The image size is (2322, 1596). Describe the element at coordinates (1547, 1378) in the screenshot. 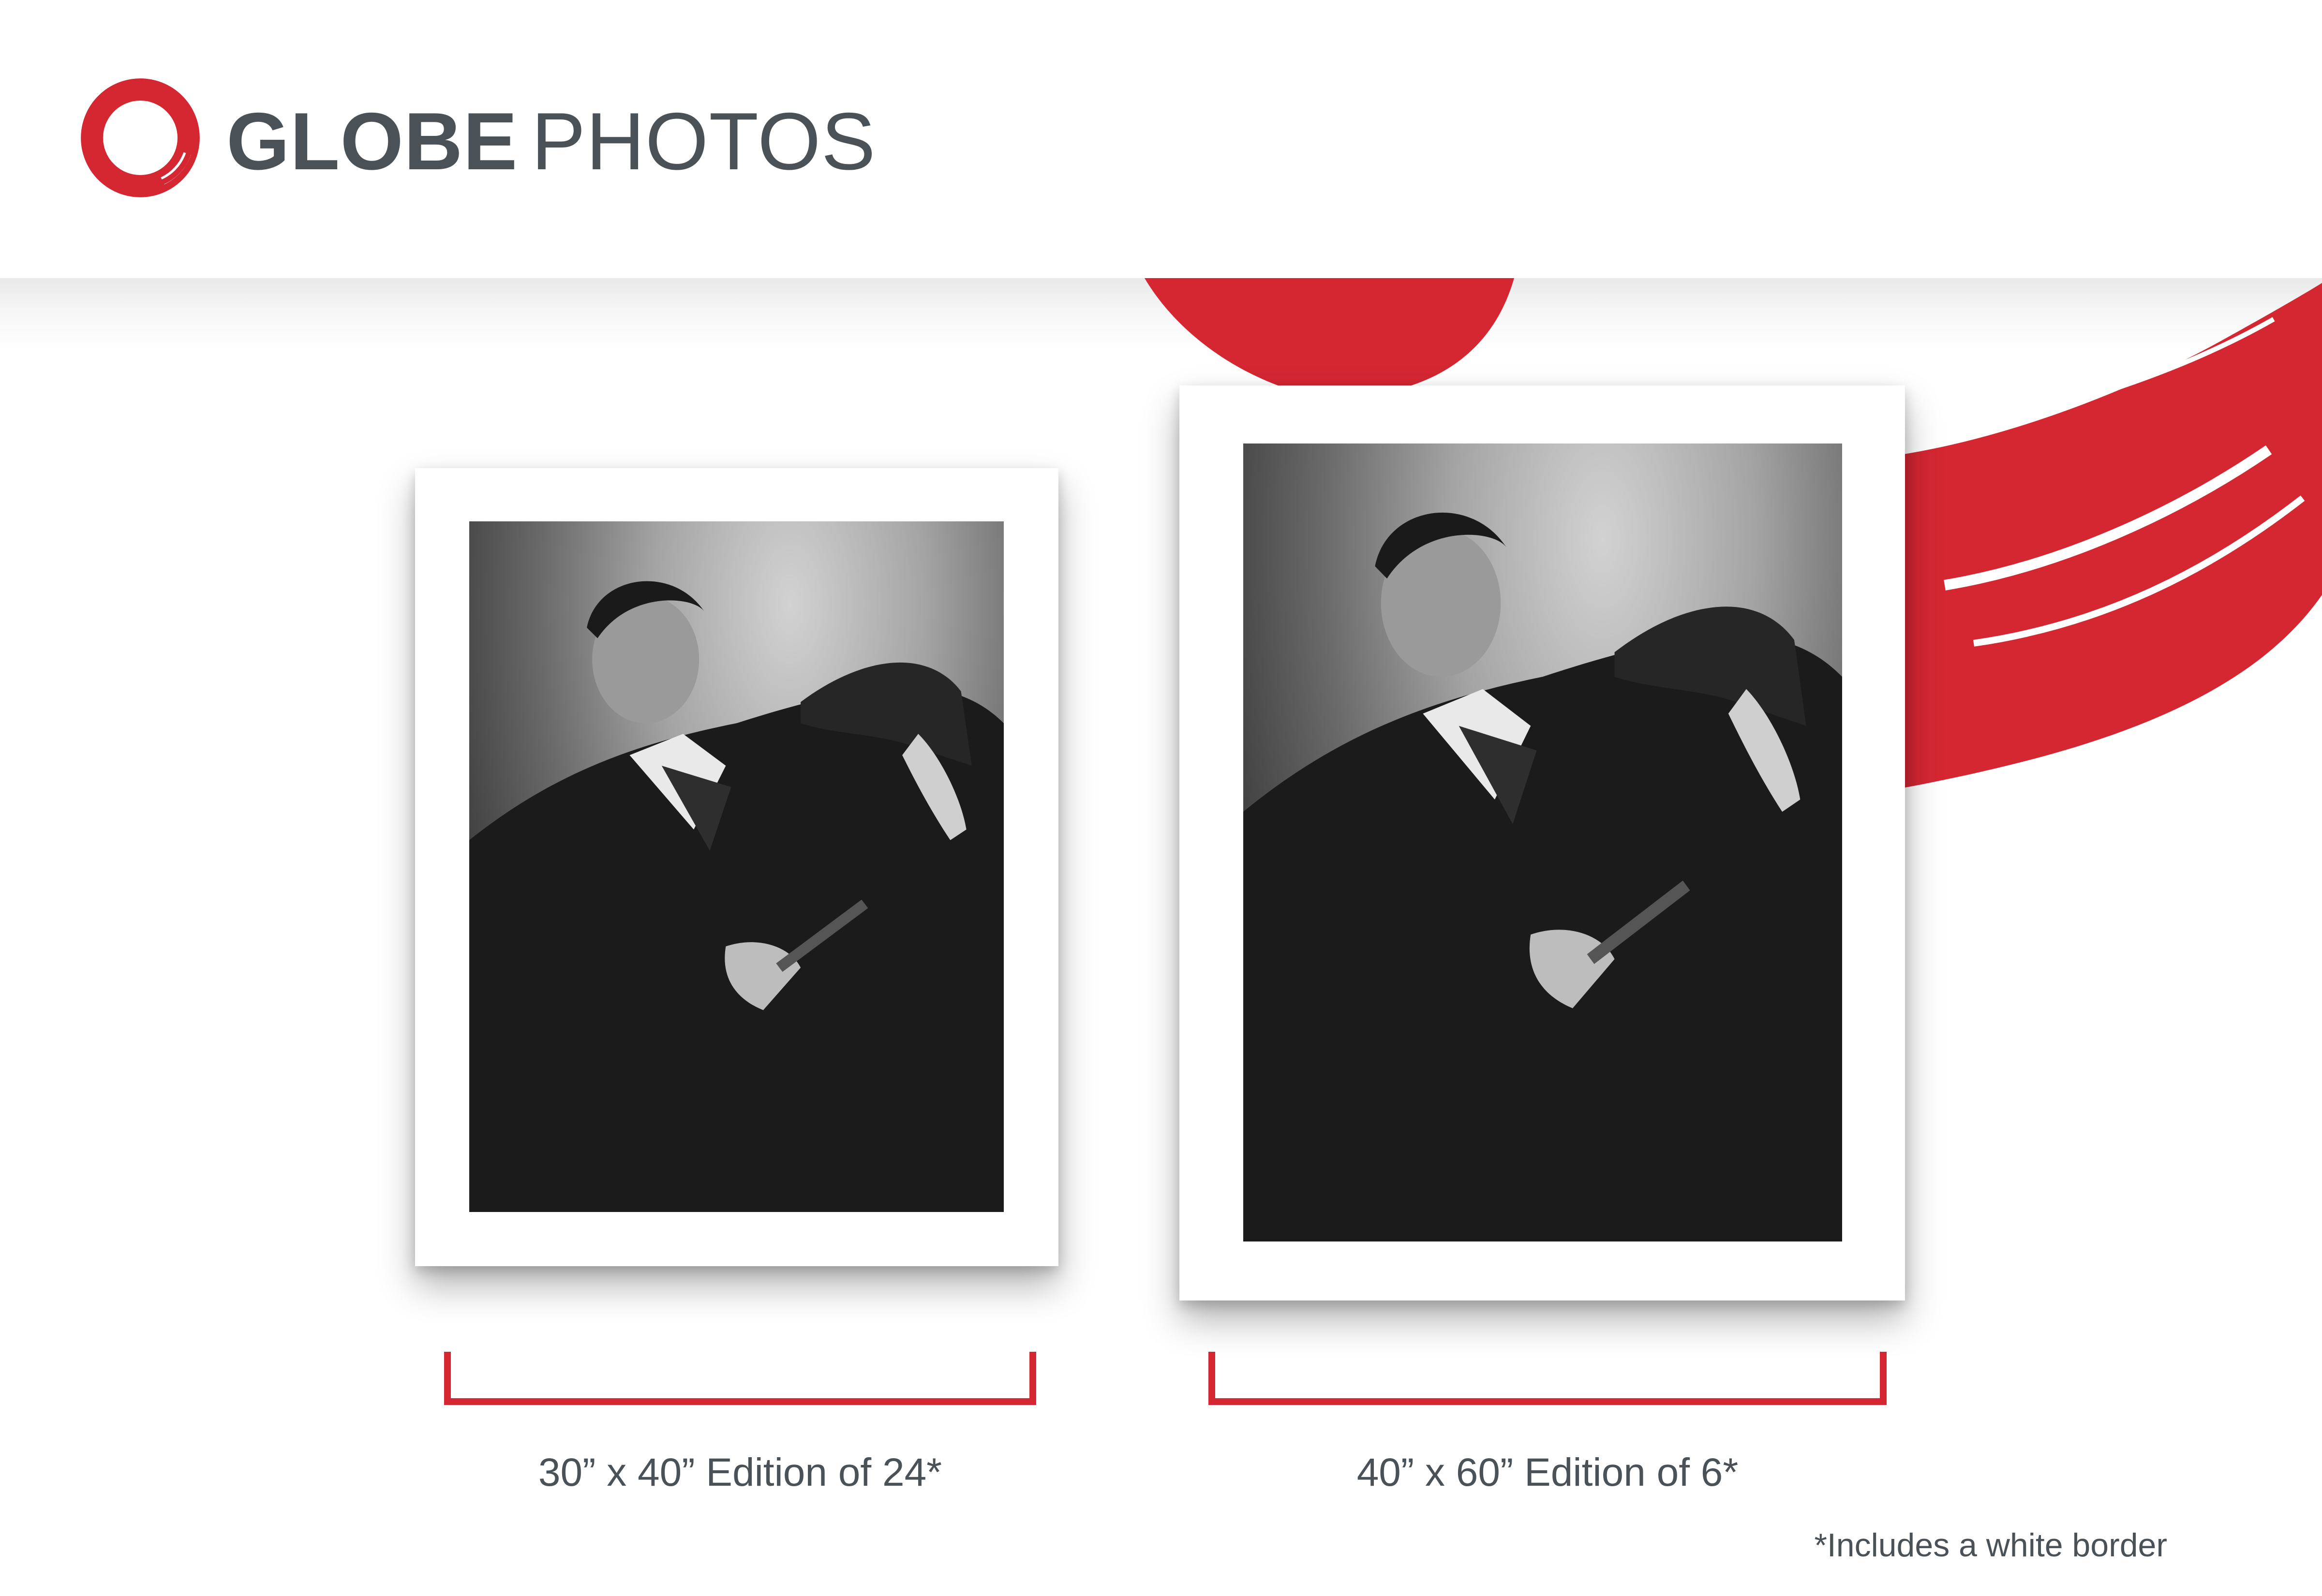

I see `size-bracket-40x60` at that location.